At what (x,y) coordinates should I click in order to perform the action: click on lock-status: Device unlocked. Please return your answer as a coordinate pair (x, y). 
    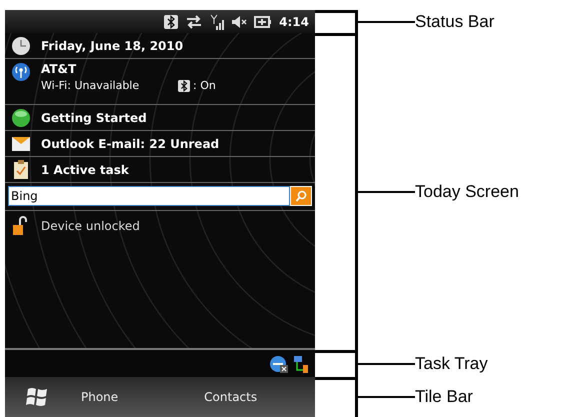
    Looking at the image, I should click on (90, 226).